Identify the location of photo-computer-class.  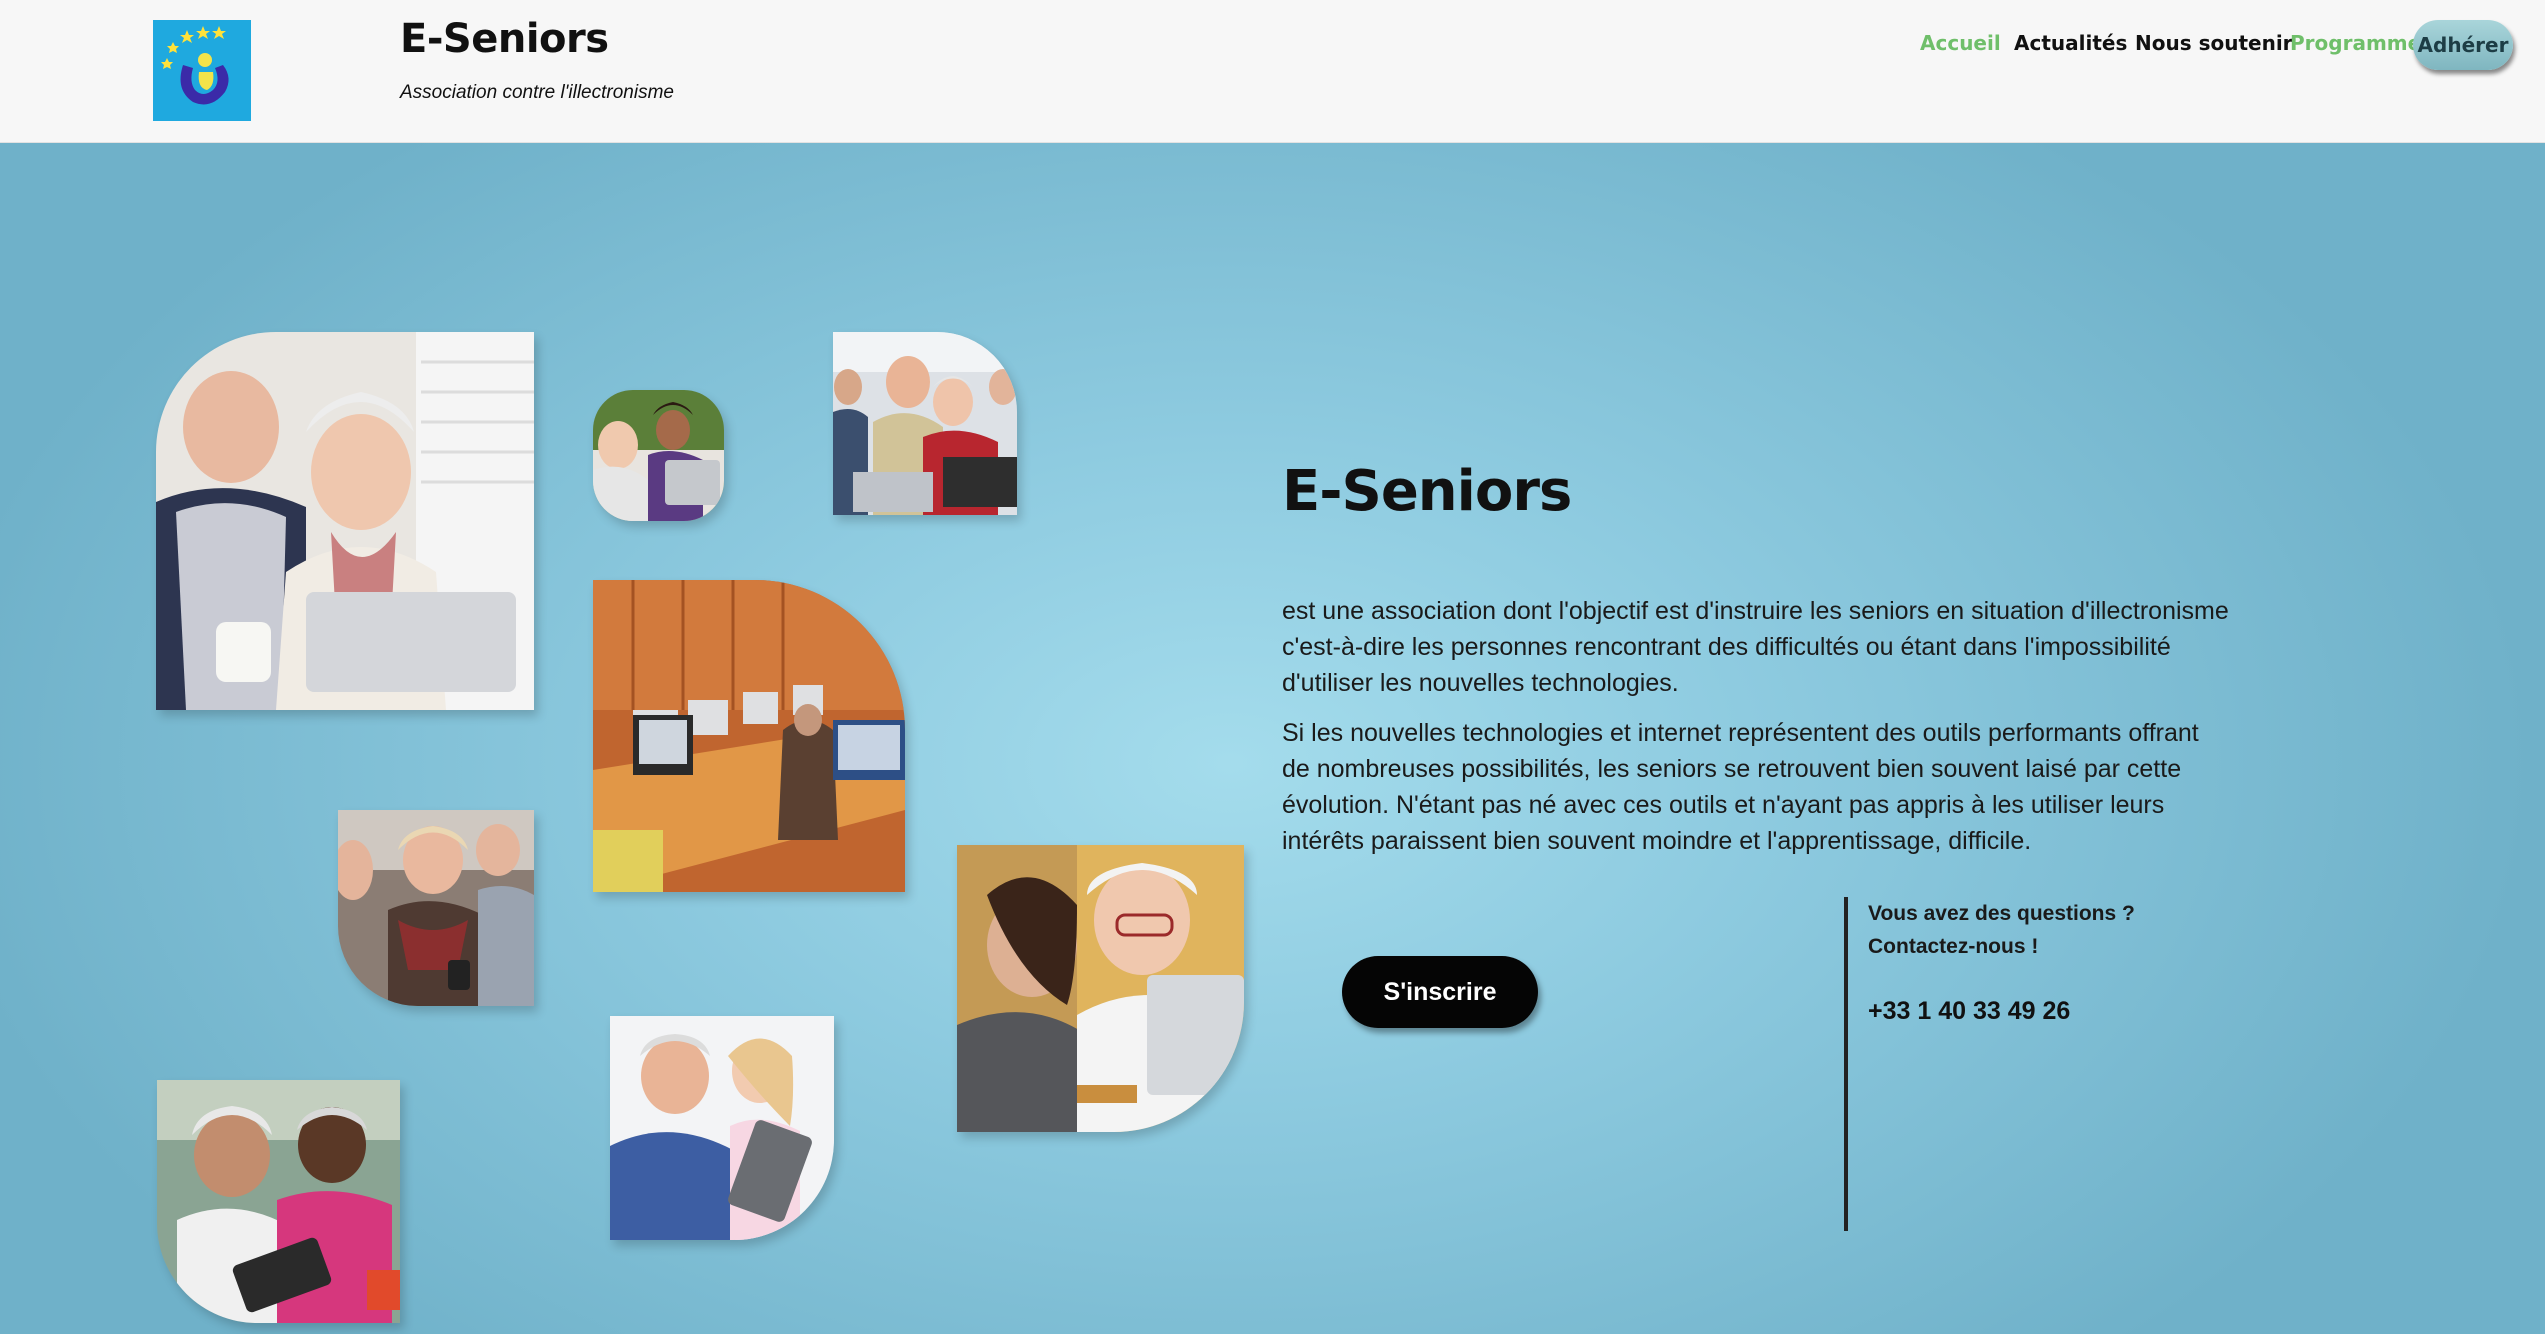
(749, 736).